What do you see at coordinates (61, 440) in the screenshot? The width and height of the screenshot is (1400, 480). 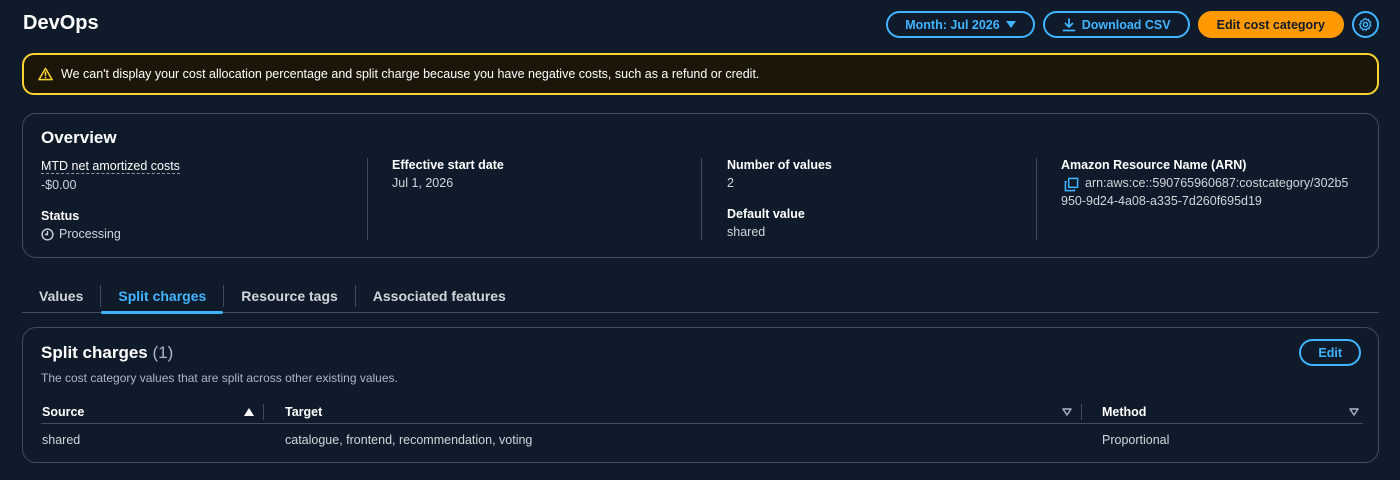 I see `cell-source: shared` at bounding box center [61, 440].